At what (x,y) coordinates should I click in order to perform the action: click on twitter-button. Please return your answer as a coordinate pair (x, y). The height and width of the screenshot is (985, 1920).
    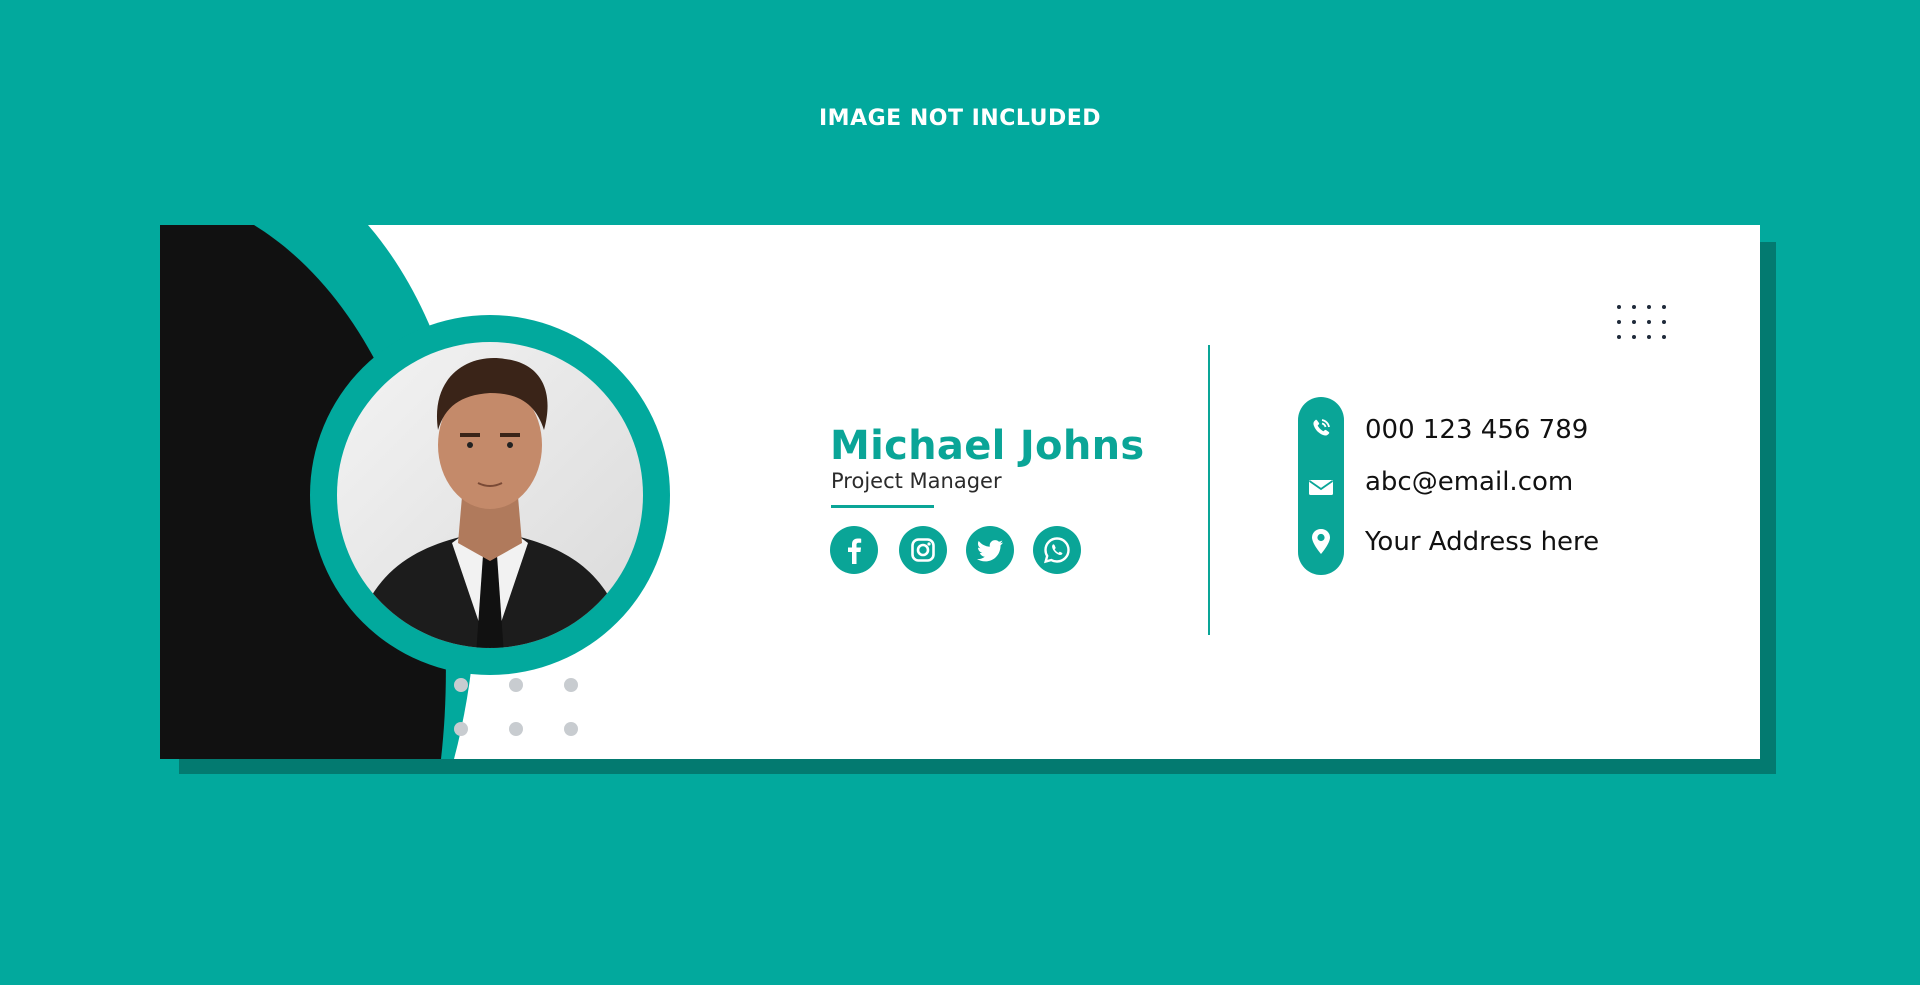
    Looking at the image, I should click on (990, 550).